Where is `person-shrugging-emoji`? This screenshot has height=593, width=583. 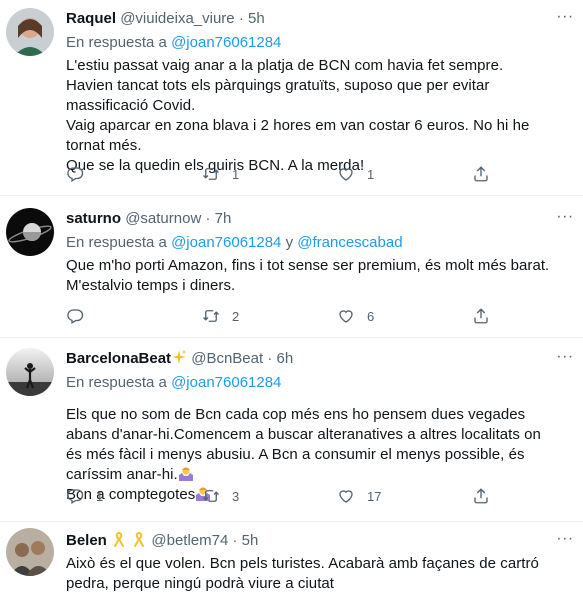
person-shrugging-emoji is located at coordinates (185, 474).